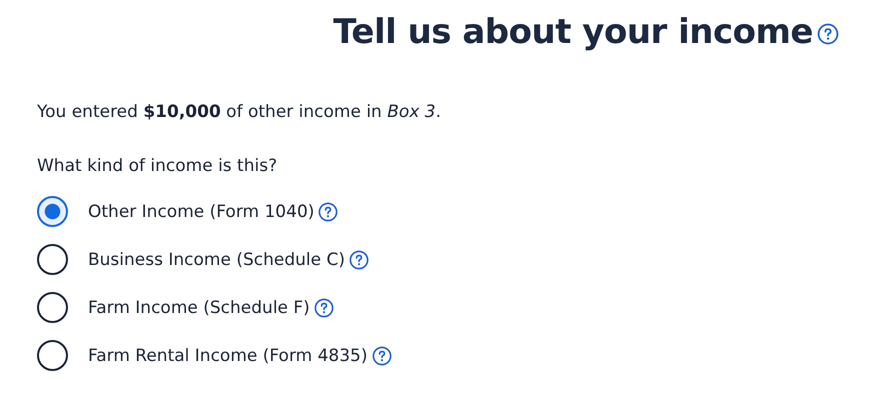 This screenshot has height=410, width=891. I want to click on page-title: Tell us about your income, so click(573, 32).